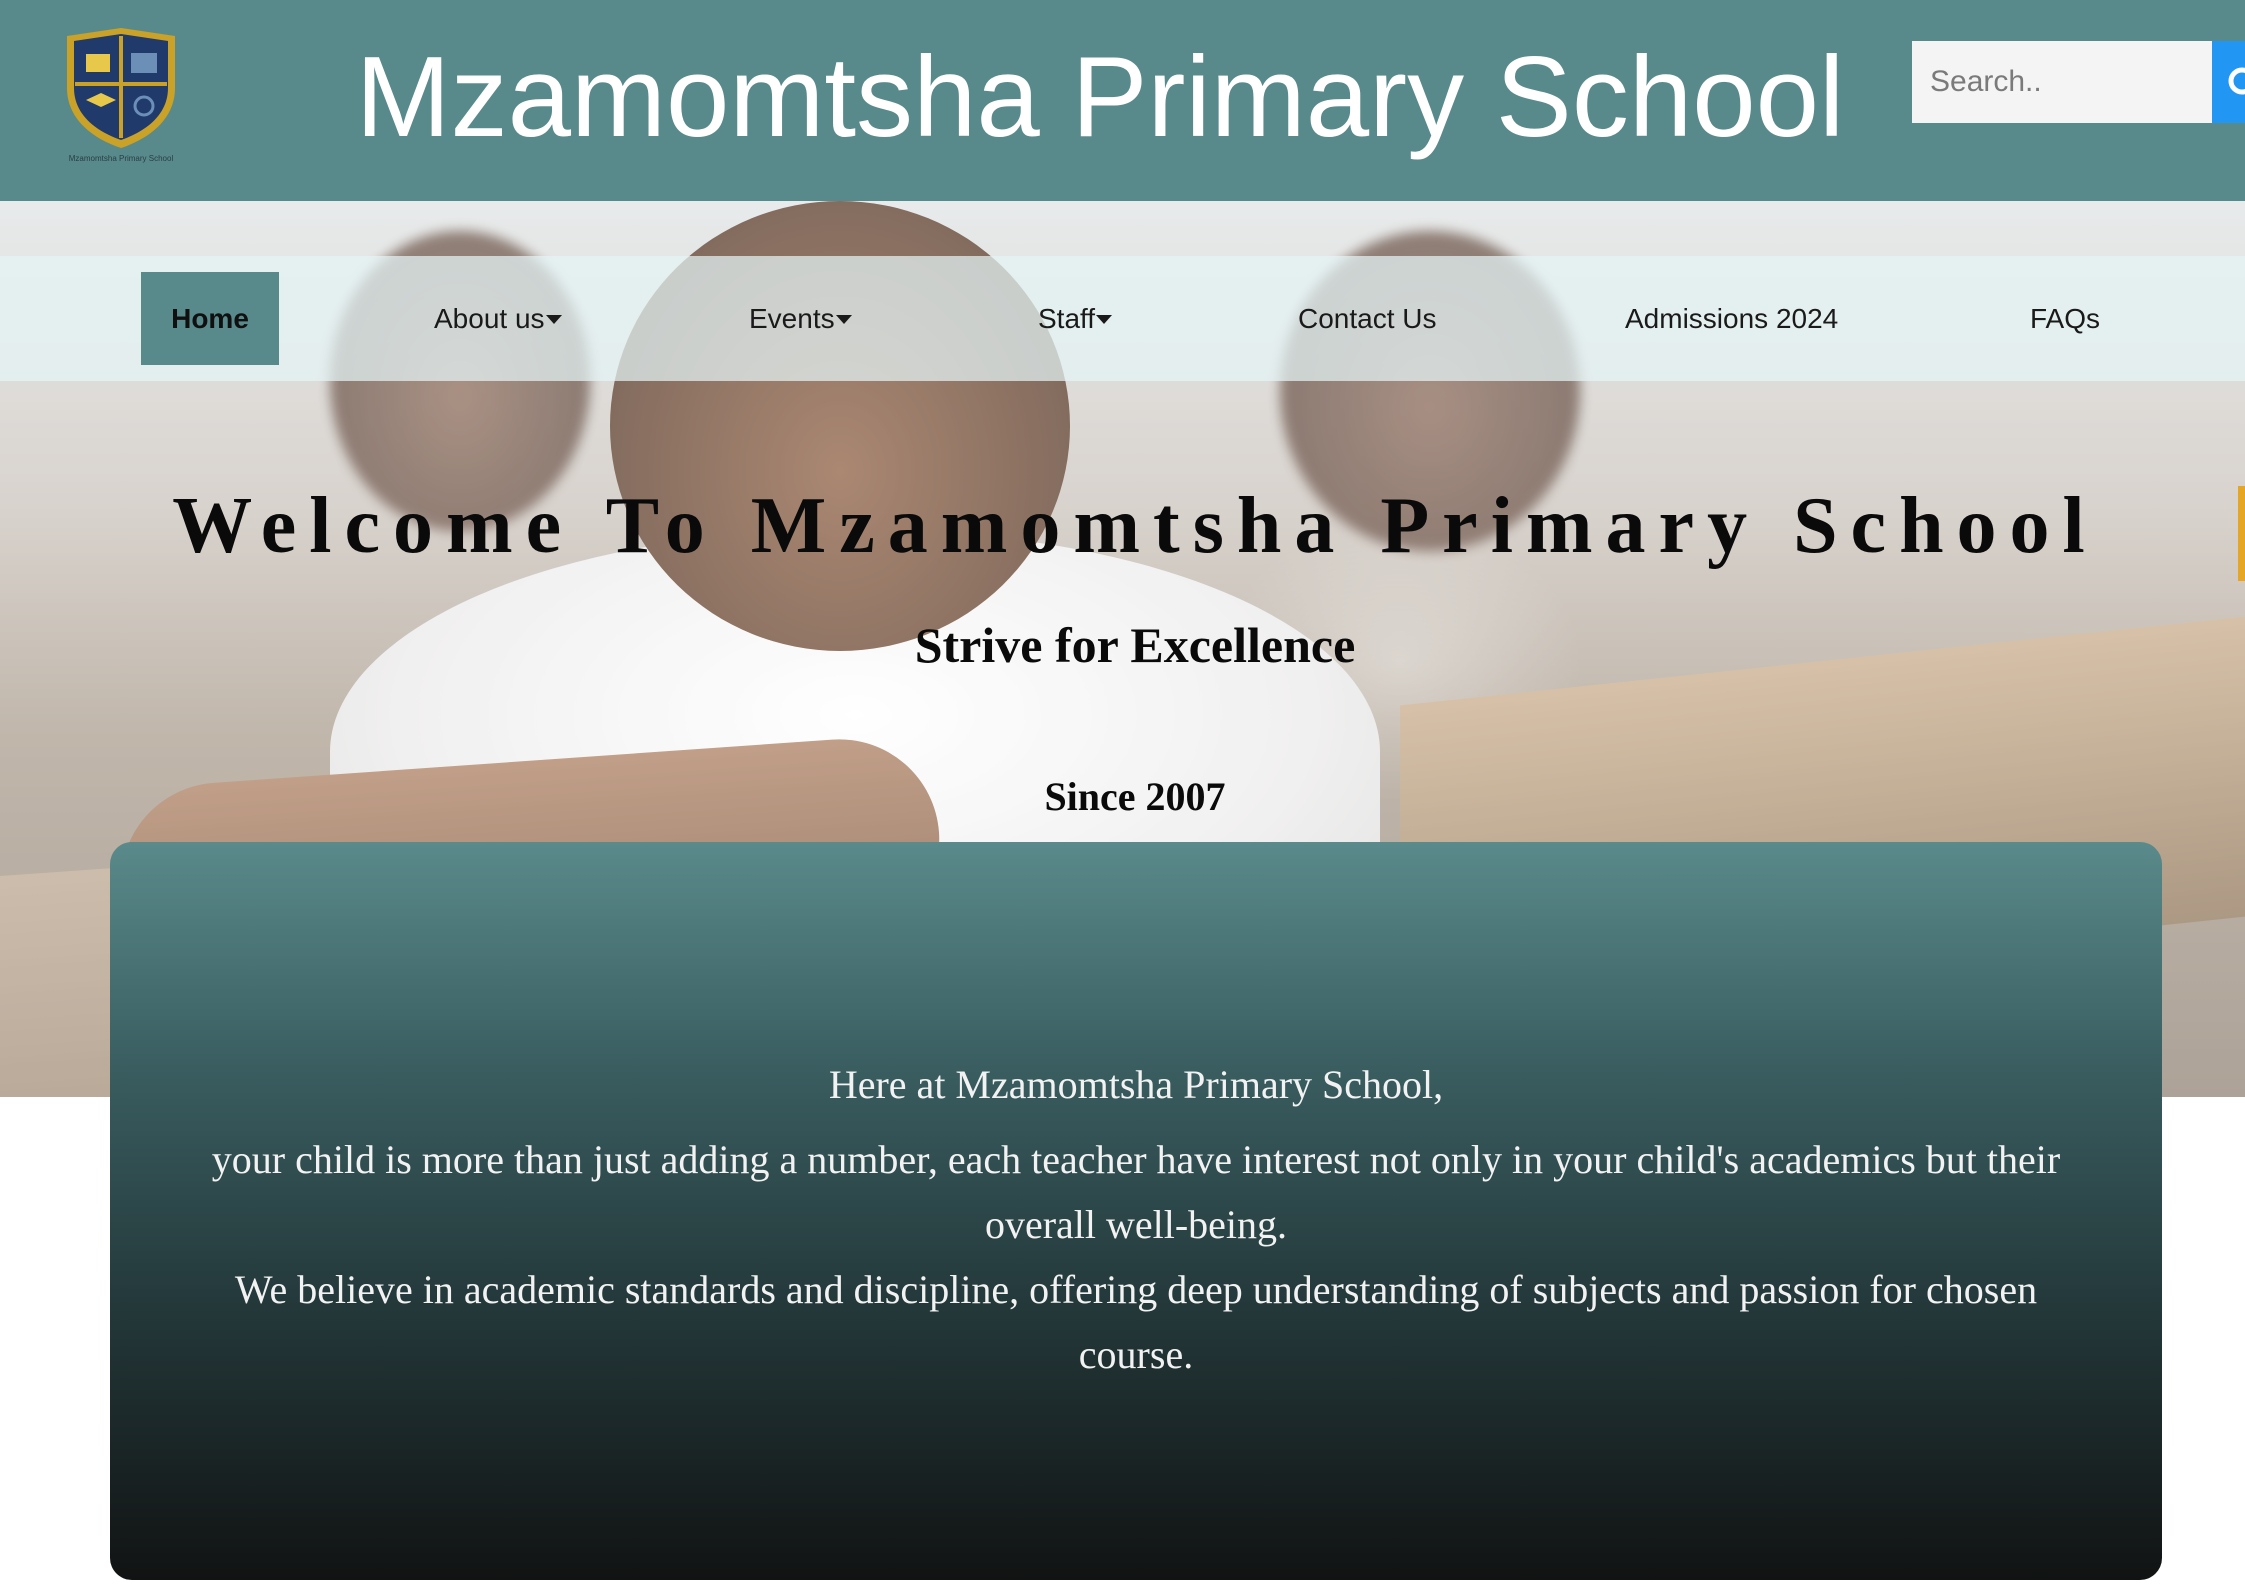 This screenshot has width=2245, height=1587. What do you see at coordinates (1135, 645) in the screenshot?
I see `school-tagline: Strive for Excellence` at bounding box center [1135, 645].